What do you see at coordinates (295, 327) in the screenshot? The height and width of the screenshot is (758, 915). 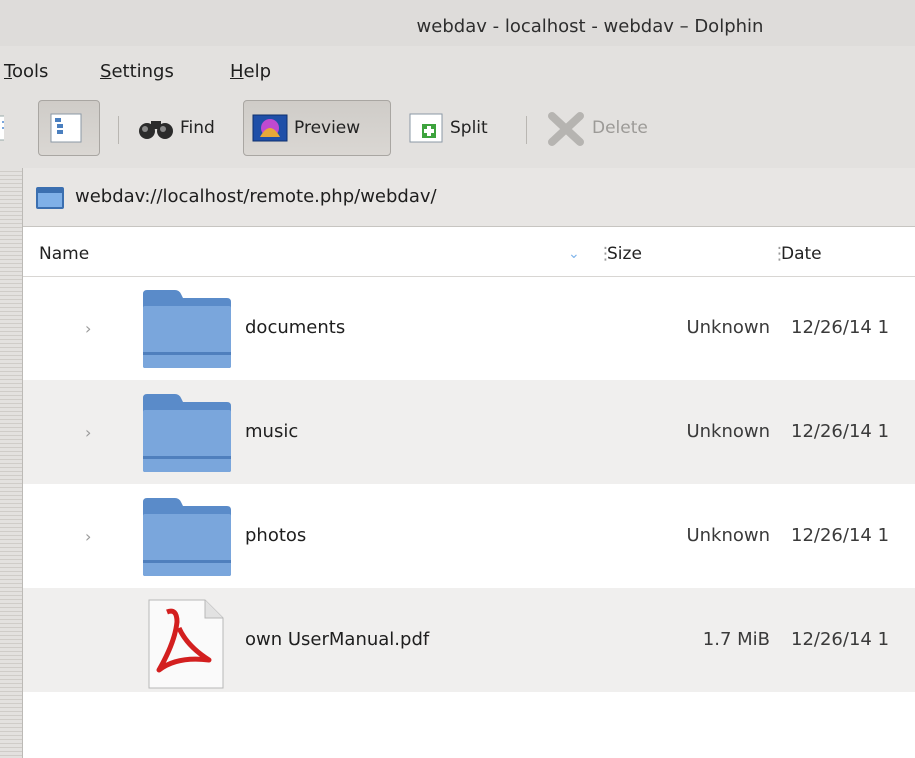 I see `file-name: documents` at bounding box center [295, 327].